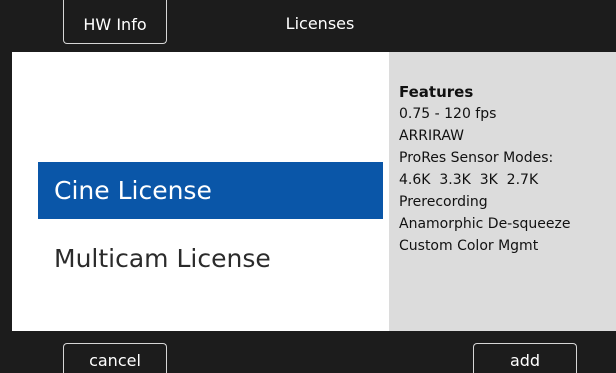  I want to click on feature-line: Anamorphic De-squeeze, so click(485, 224).